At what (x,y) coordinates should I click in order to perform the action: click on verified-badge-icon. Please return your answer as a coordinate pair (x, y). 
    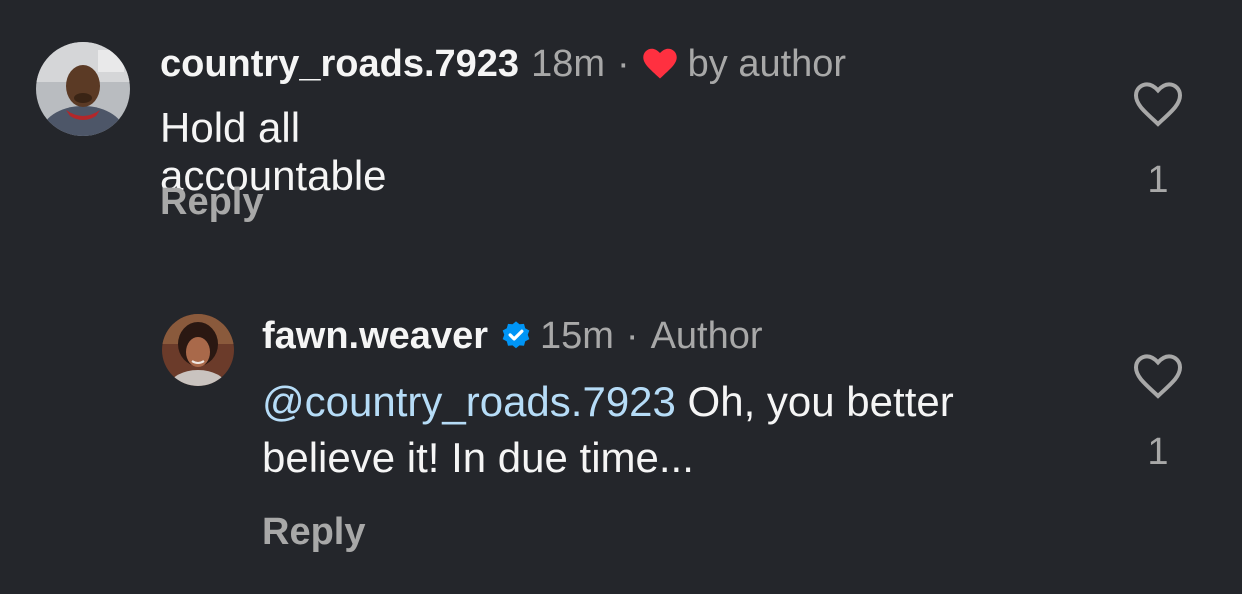
    Looking at the image, I should click on (516, 336).